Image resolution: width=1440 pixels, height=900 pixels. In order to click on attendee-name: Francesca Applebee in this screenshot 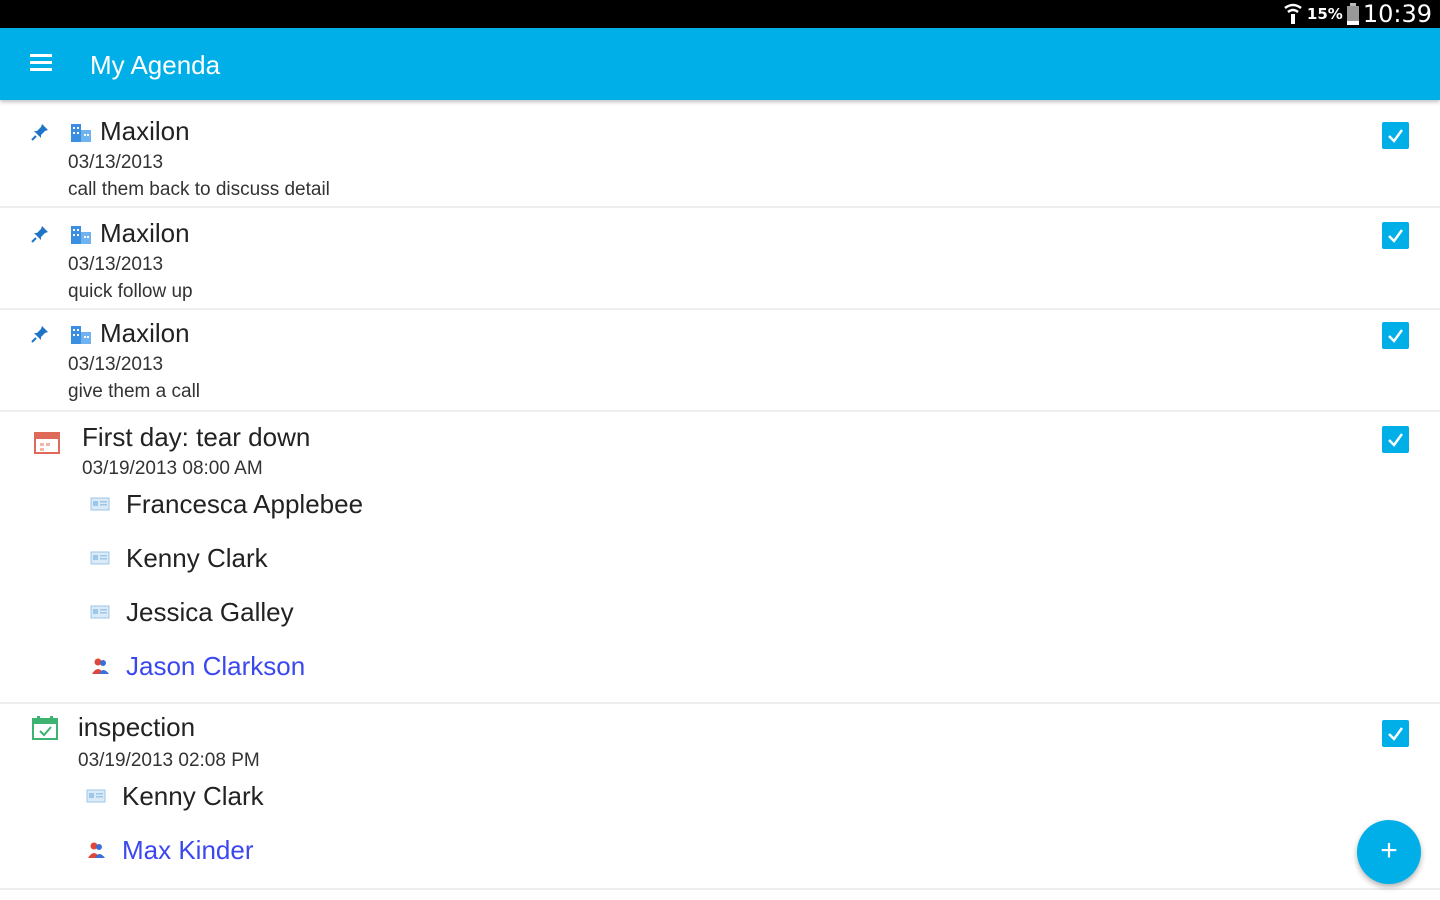, I will do `click(245, 504)`.